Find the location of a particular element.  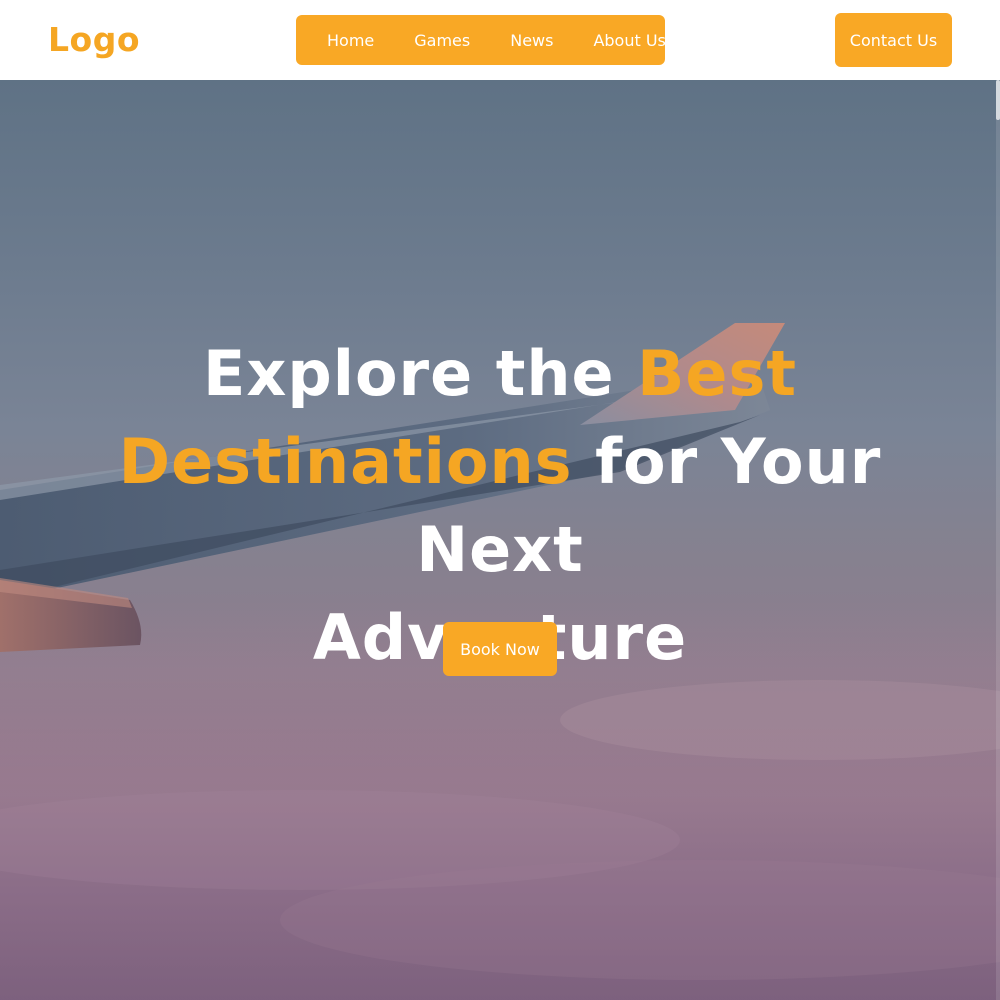

logo: Logo is located at coordinates (94, 39).